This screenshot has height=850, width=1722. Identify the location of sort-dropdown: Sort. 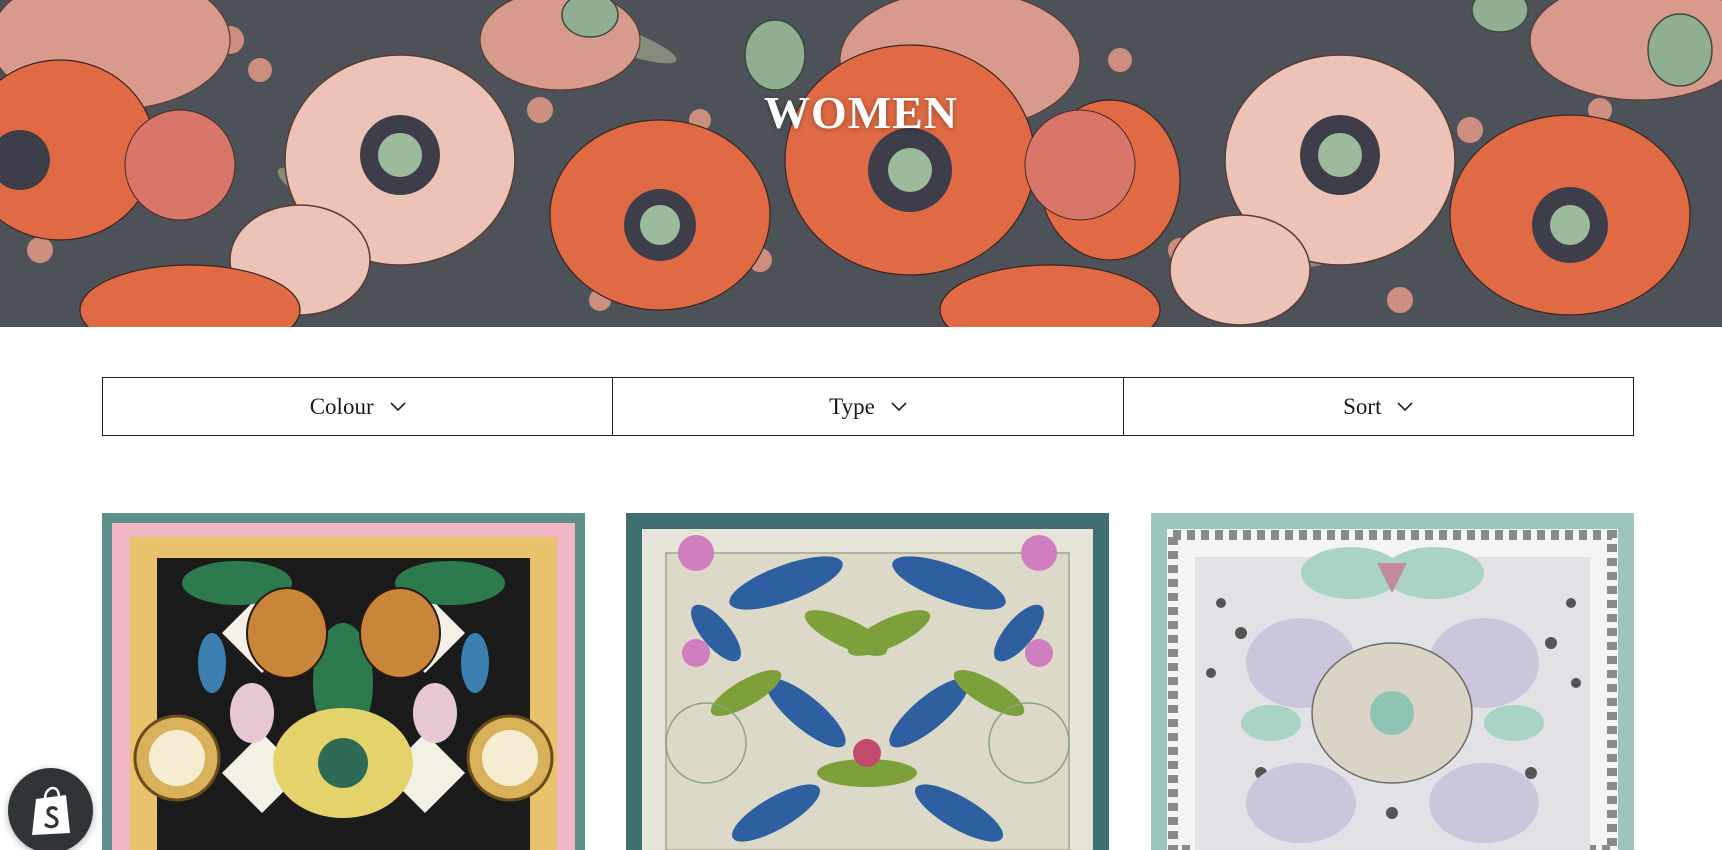
(1378, 406).